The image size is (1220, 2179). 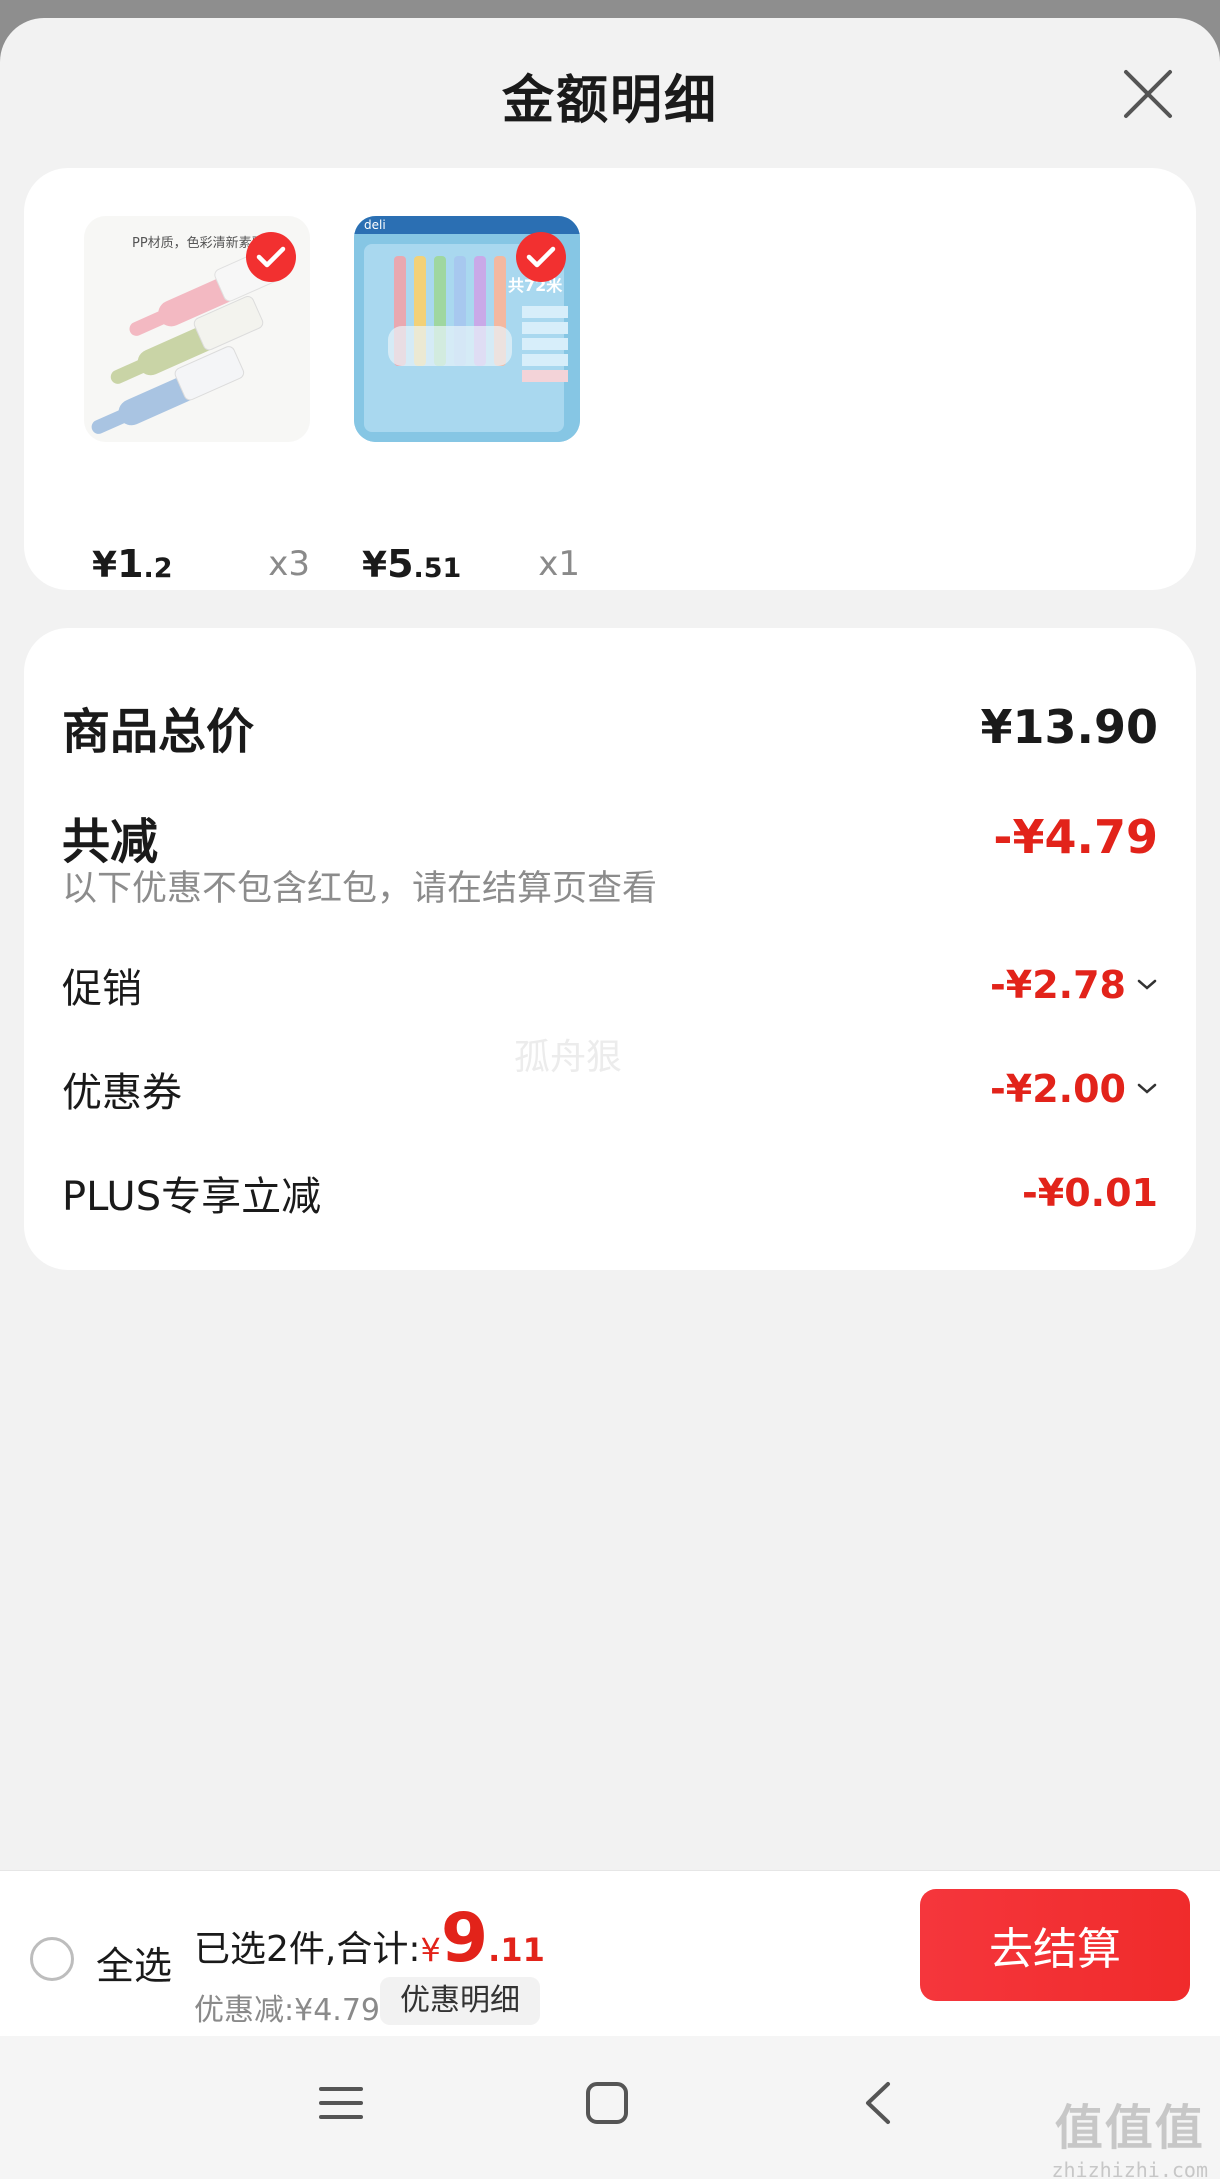 What do you see at coordinates (122, 1093) in the screenshot?
I see `coupon-label: 优惠券` at bounding box center [122, 1093].